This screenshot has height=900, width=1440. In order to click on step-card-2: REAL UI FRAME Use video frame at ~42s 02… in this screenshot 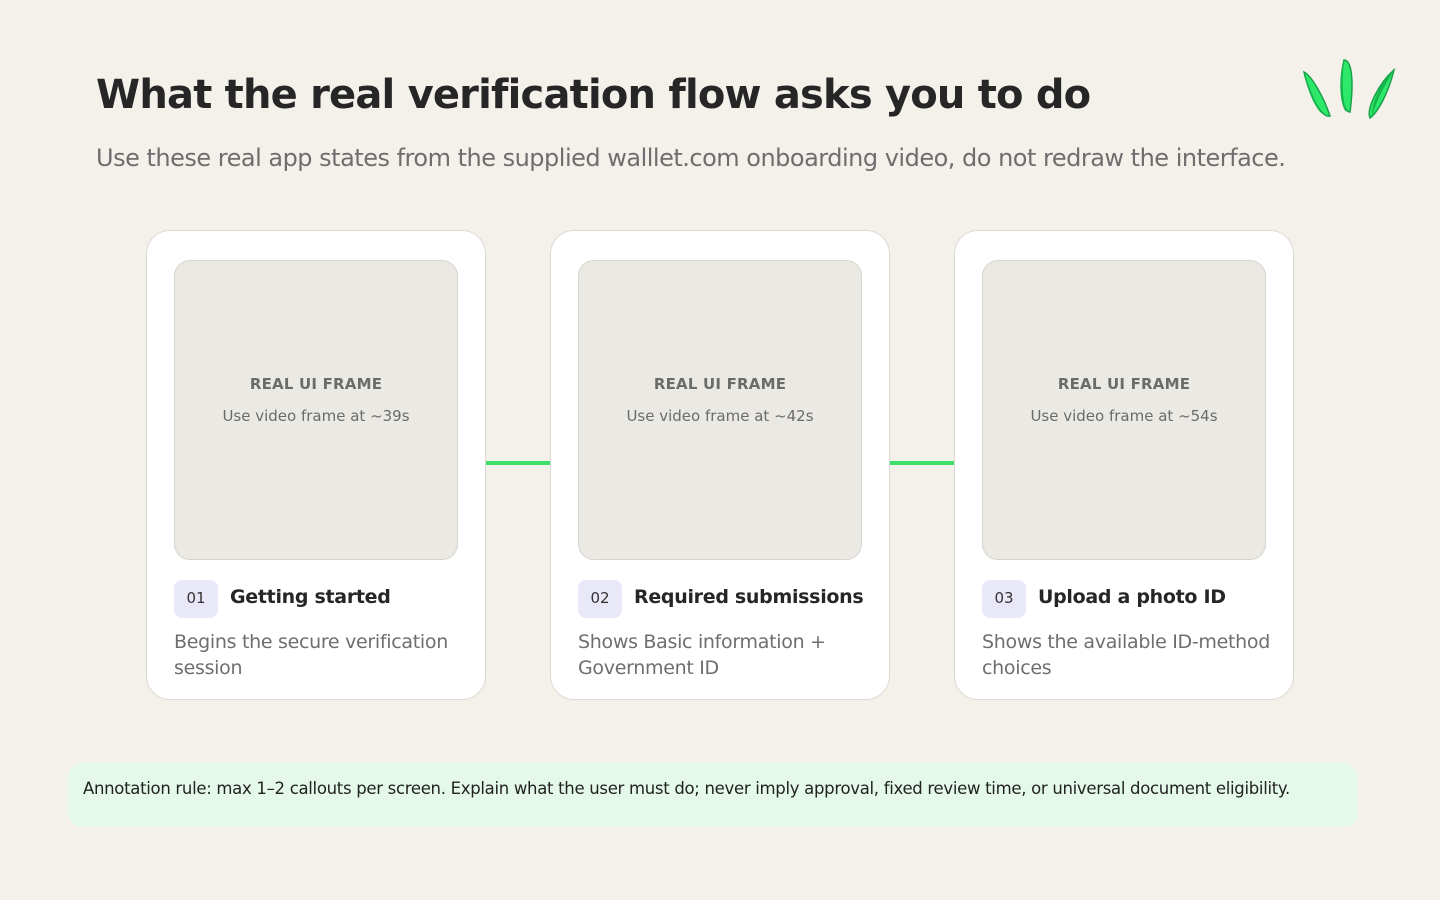, I will do `click(720, 465)`.